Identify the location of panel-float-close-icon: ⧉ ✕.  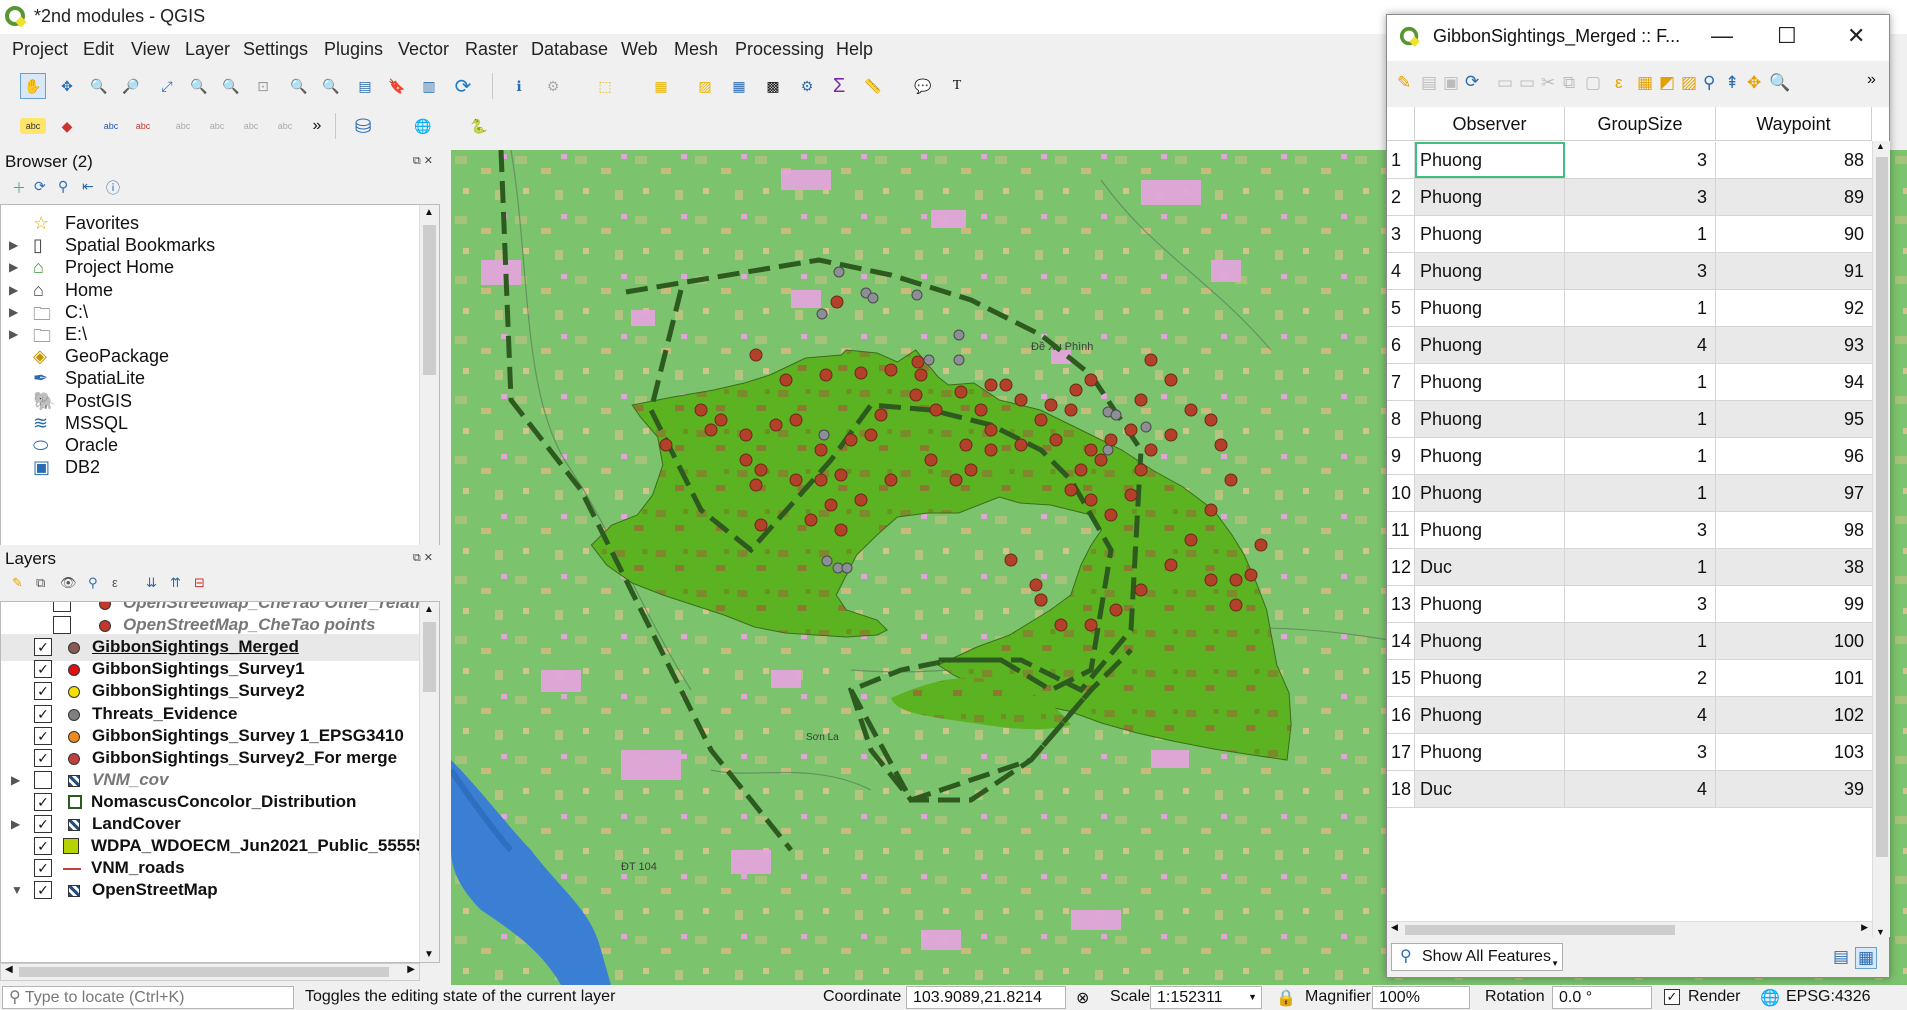
(423, 161).